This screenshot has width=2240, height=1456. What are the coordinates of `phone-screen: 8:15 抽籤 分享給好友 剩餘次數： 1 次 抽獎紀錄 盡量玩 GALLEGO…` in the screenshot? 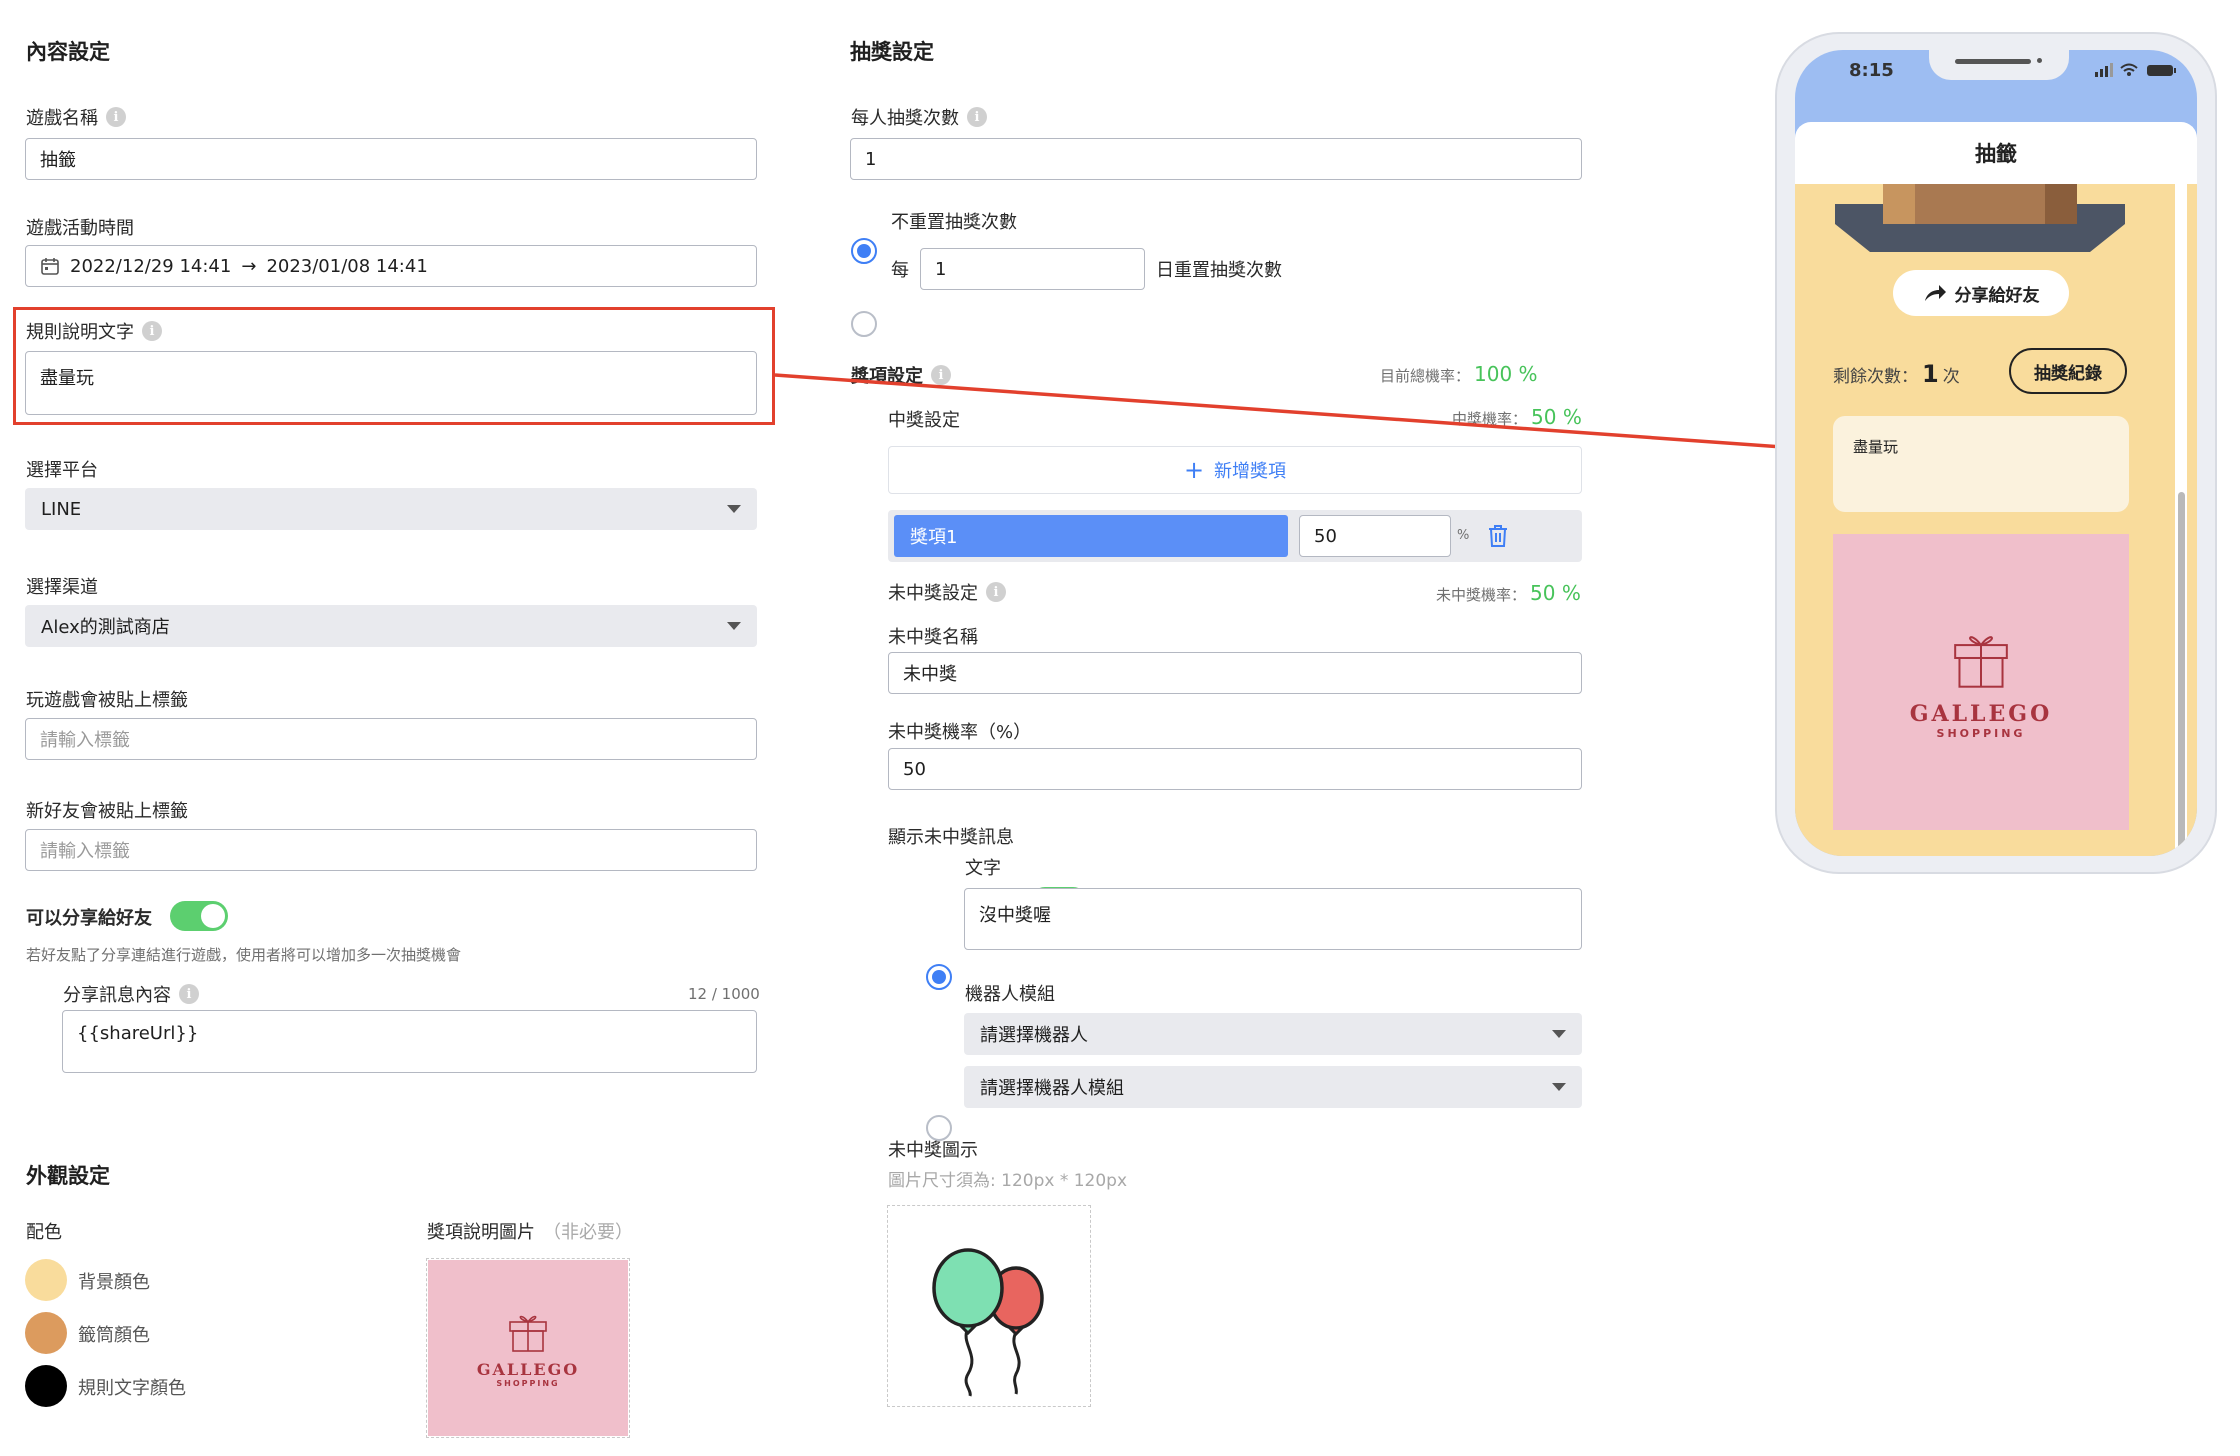 It's located at (1996, 453).